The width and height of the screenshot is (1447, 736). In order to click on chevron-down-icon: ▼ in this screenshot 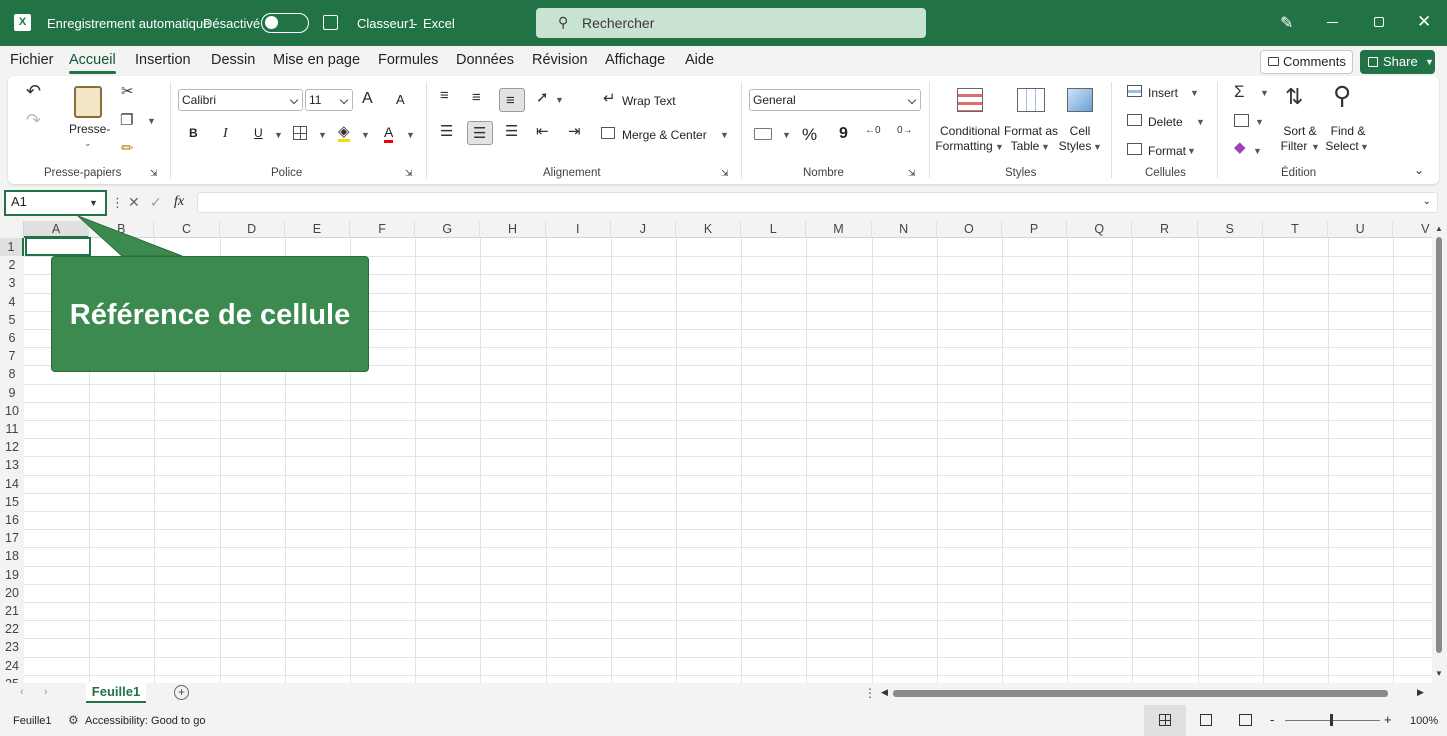, I will do `click(93, 203)`.